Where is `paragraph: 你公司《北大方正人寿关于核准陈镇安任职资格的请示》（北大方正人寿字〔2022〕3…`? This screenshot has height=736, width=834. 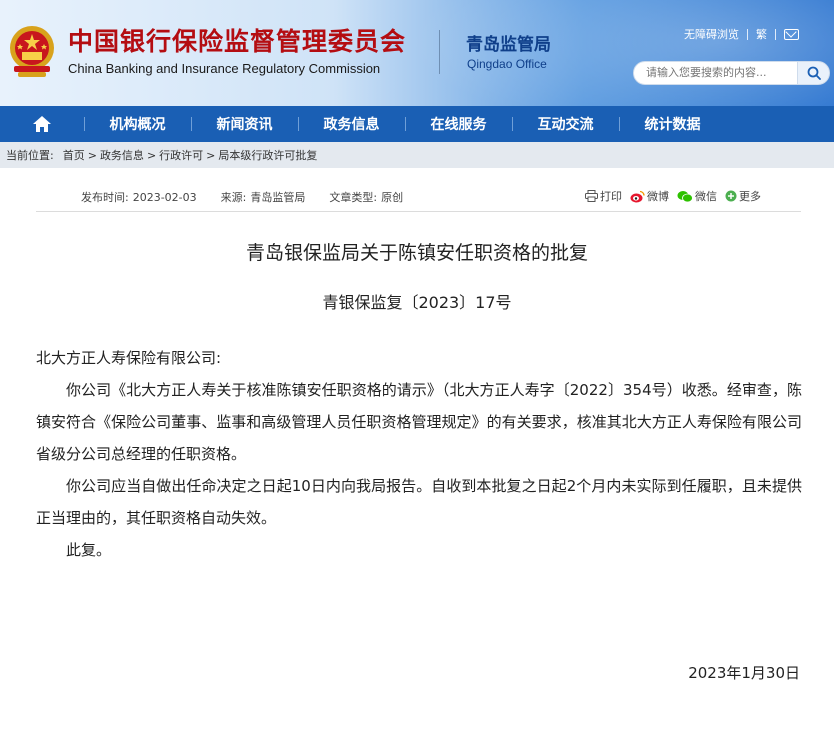 paragraph: 你公司《北大方正人寿关于核准陈镇安任职资格的请示》（北大方正人寿字〔2022〕3… is located at coordinates (419, 422).